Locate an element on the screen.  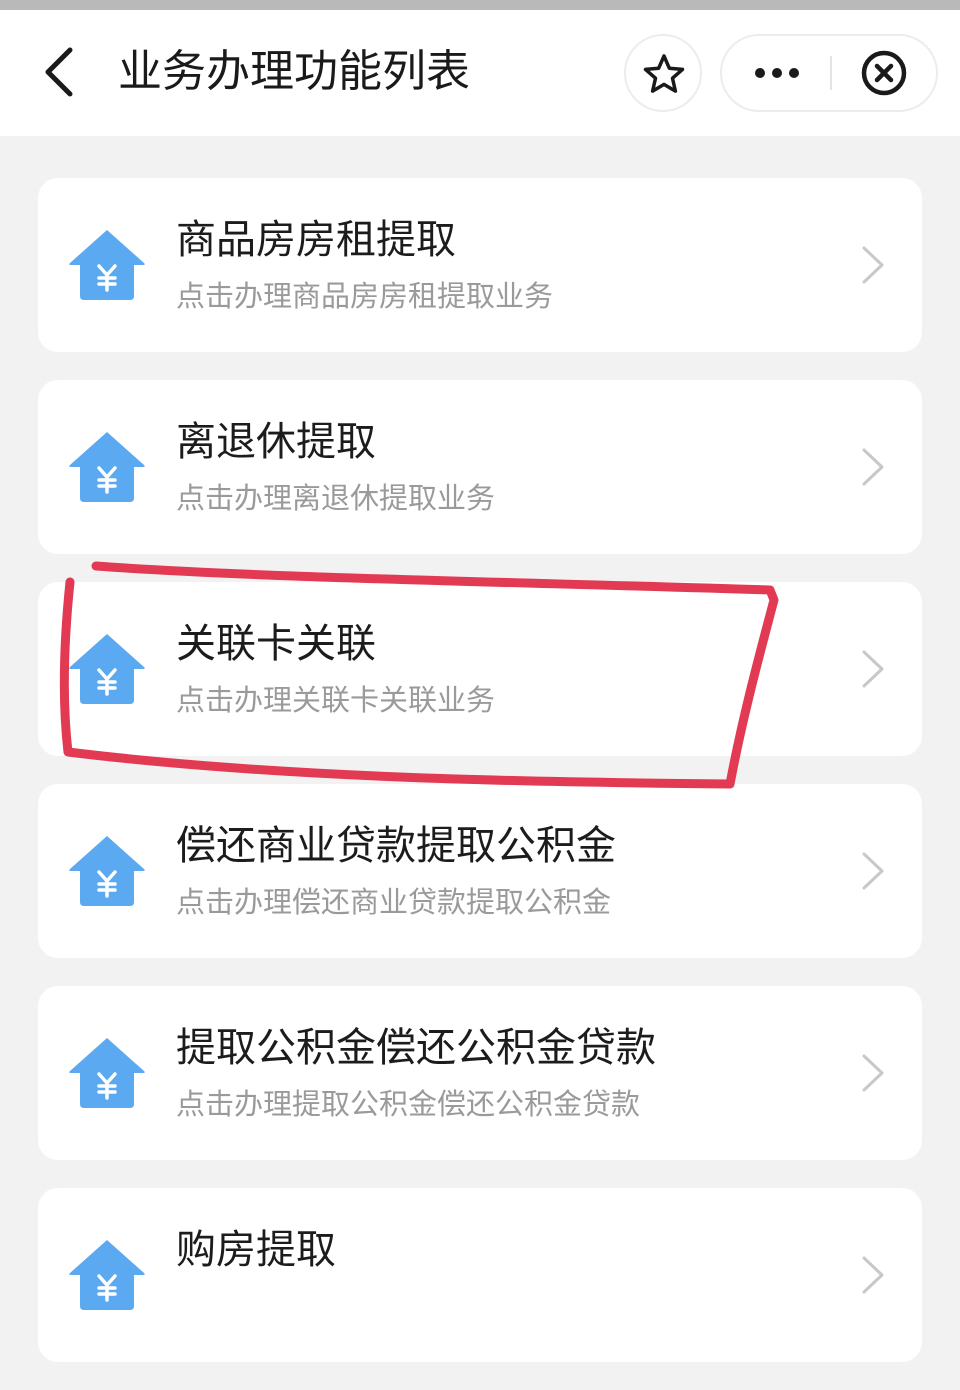
back-button is located at coordinates (58, 72).